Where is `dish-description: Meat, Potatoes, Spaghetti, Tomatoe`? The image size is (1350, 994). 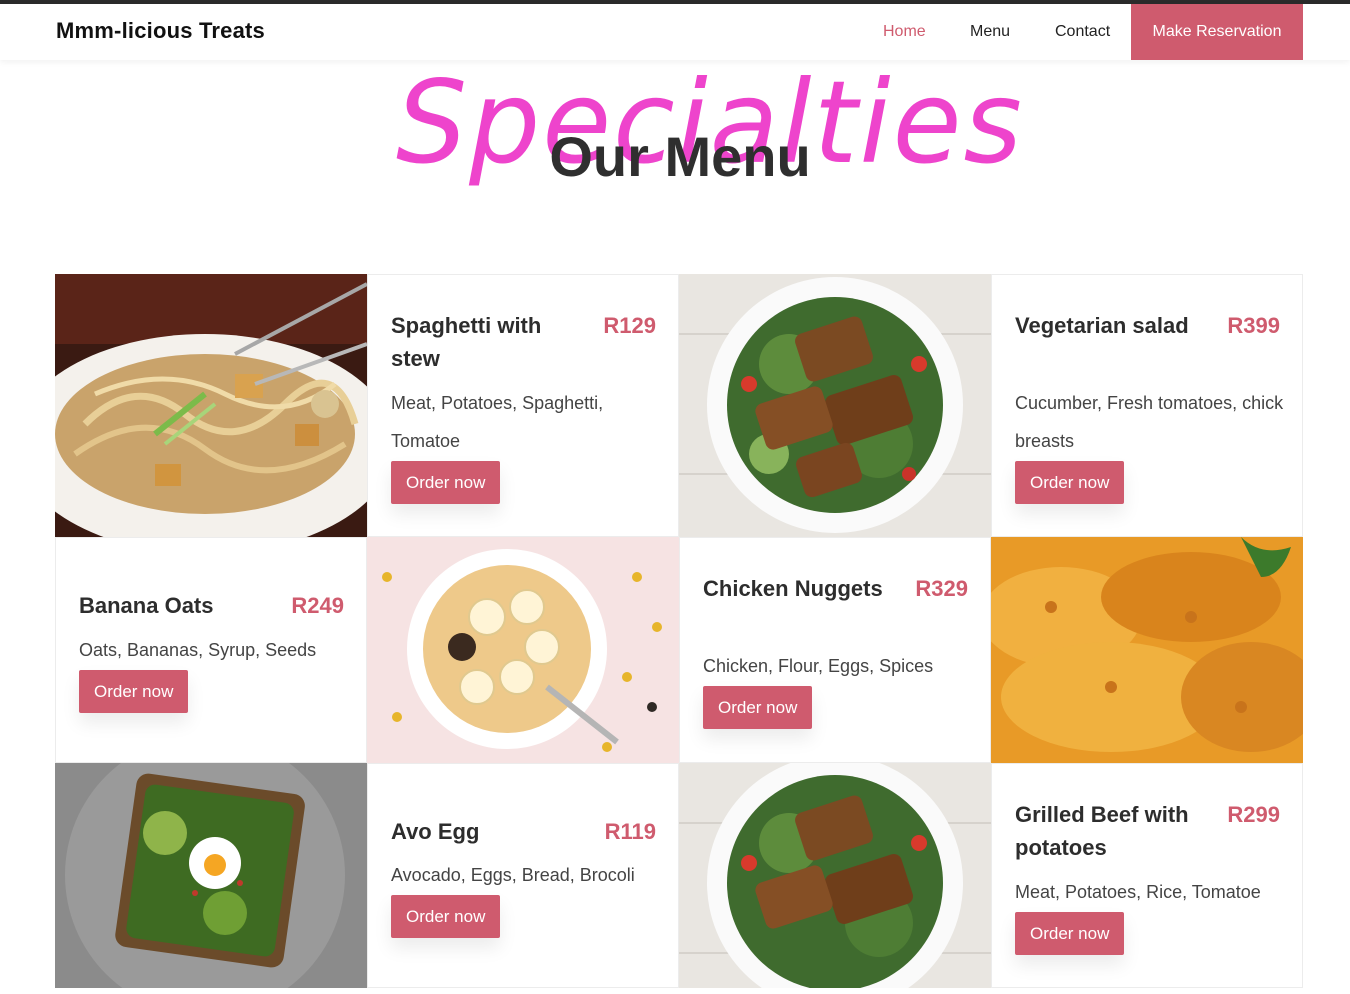 dish-description: Meat, Potatoes, Spaghetti, Tomatoe is located at coordinates (497, 422).